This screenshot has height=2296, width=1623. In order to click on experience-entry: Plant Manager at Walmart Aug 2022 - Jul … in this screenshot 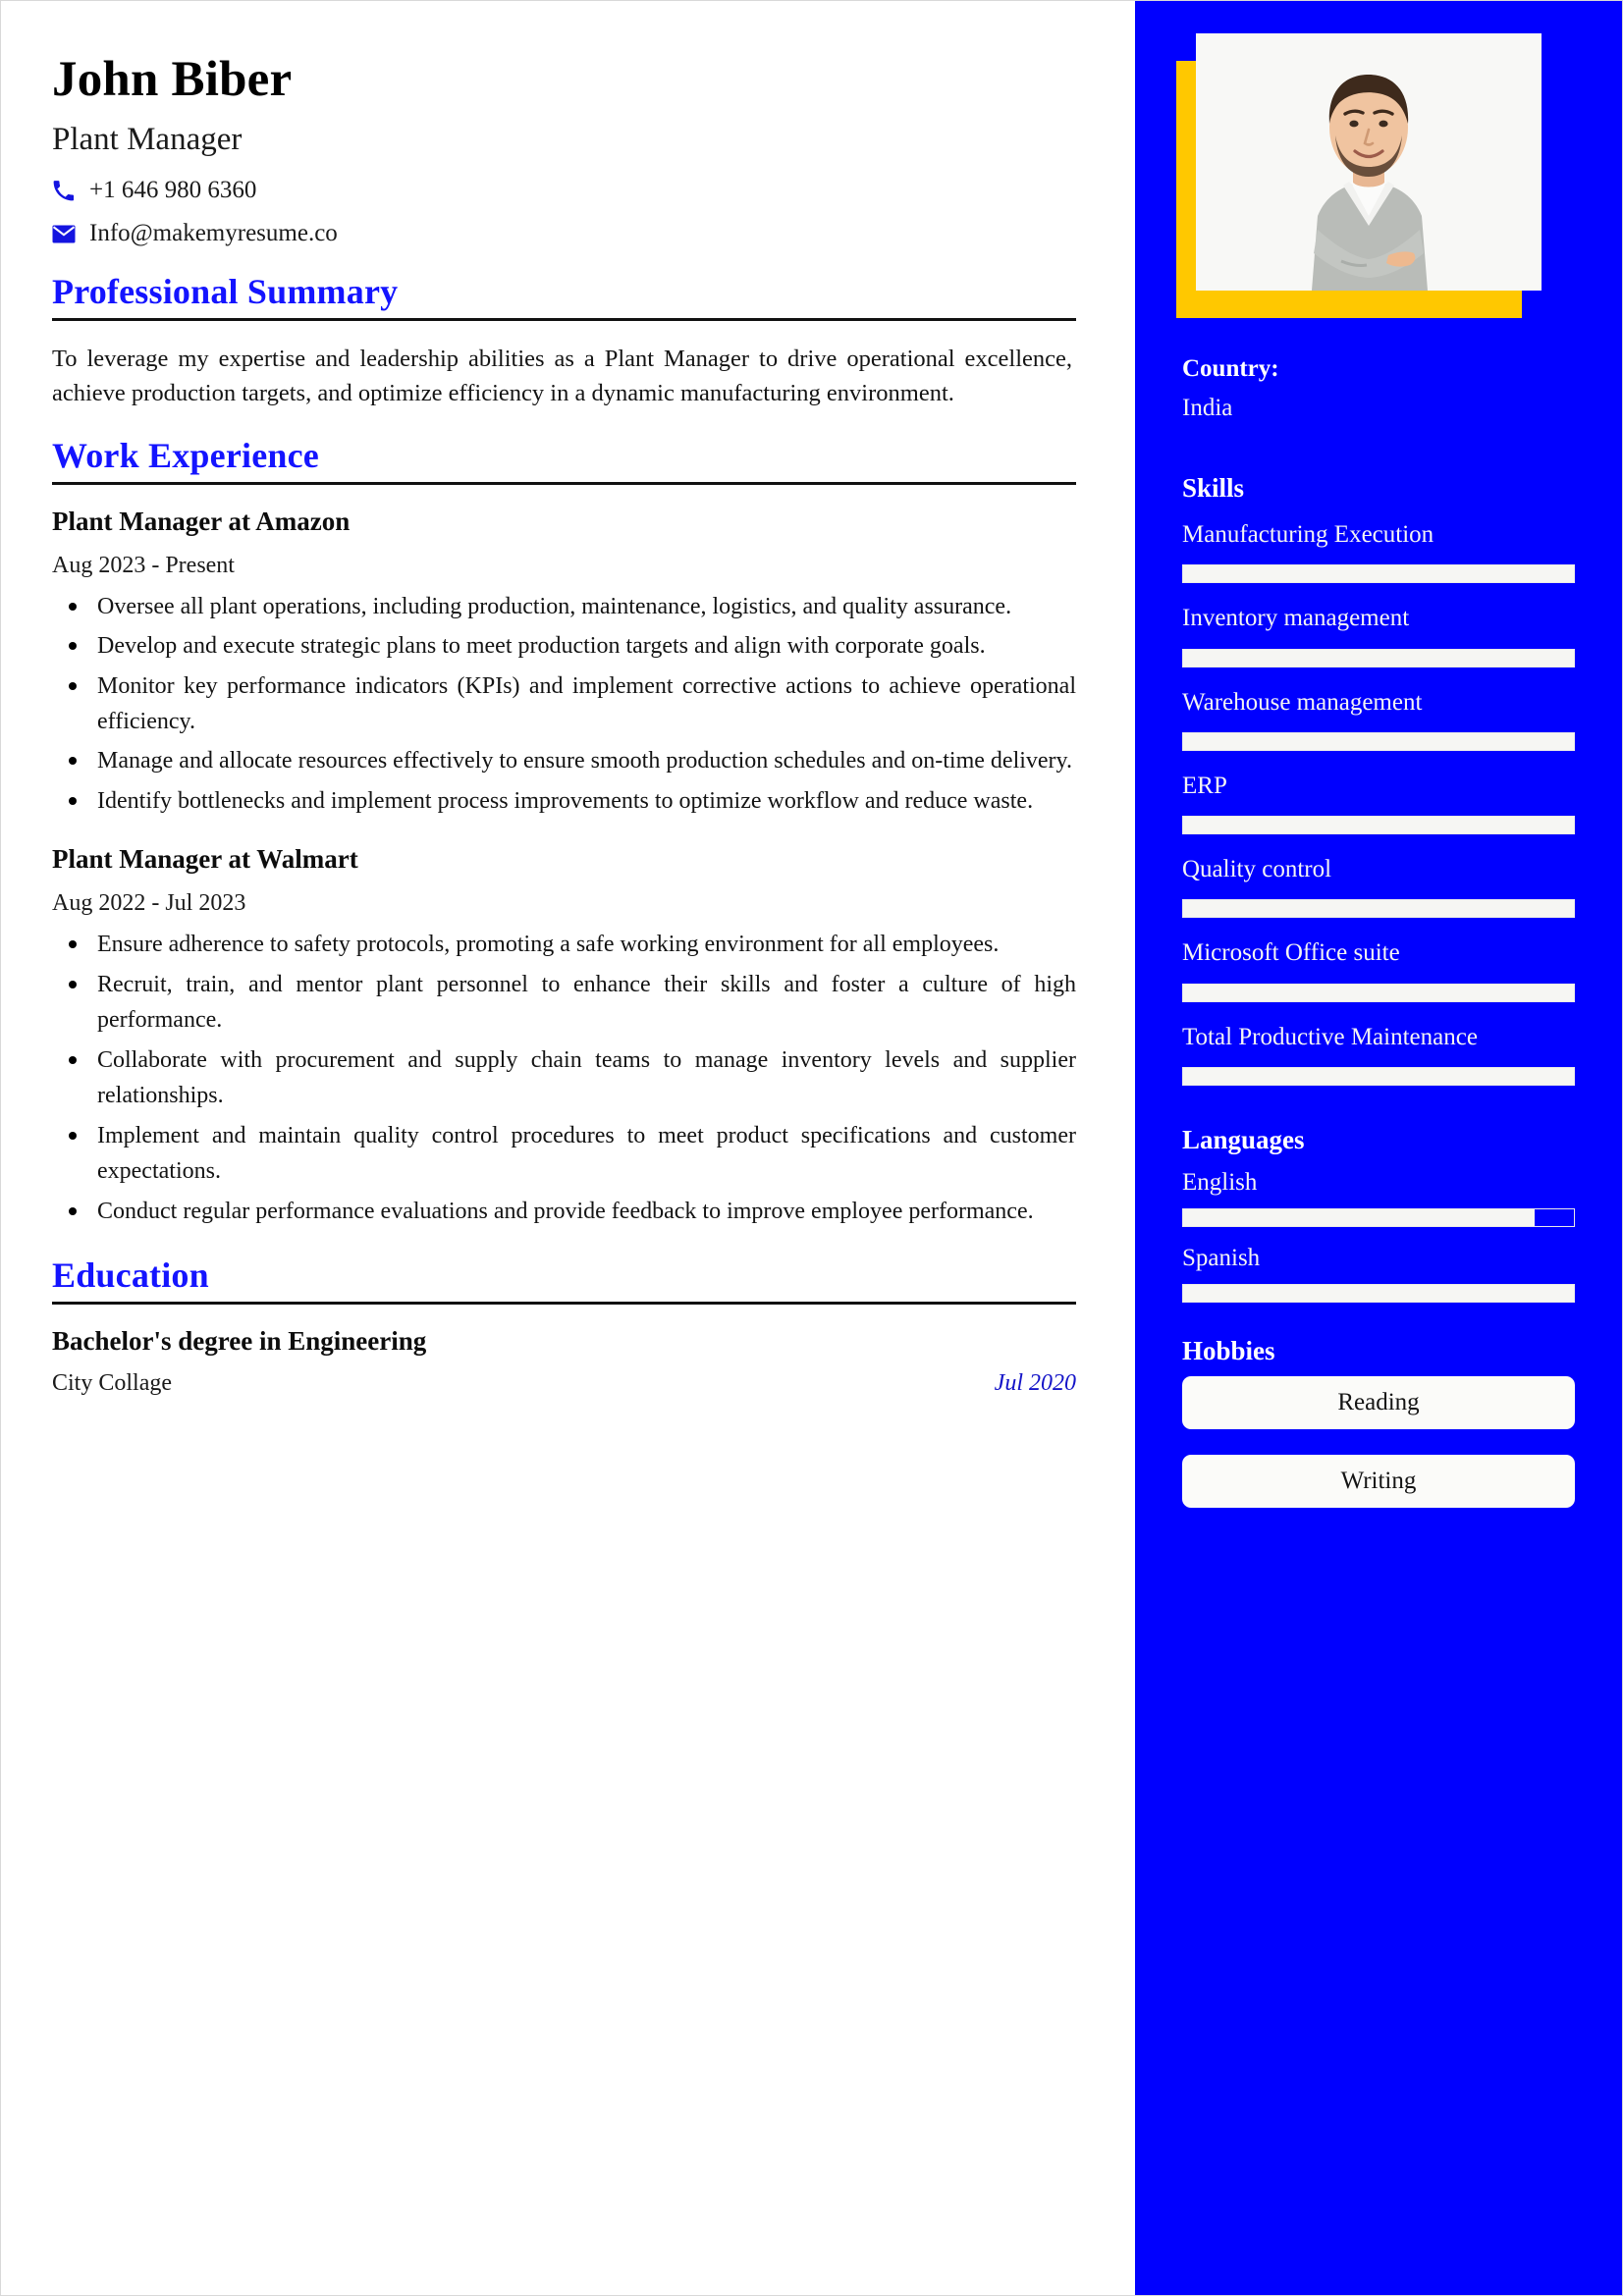, I will do `click(564, 1037)`.